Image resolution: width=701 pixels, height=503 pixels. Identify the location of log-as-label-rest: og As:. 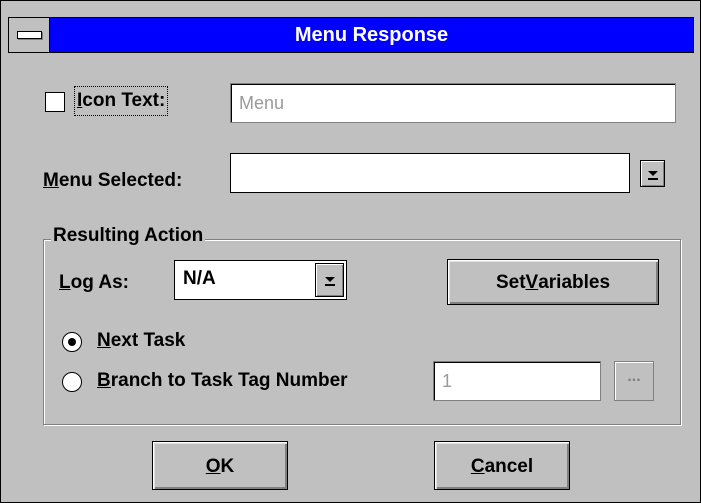
(100, 282).